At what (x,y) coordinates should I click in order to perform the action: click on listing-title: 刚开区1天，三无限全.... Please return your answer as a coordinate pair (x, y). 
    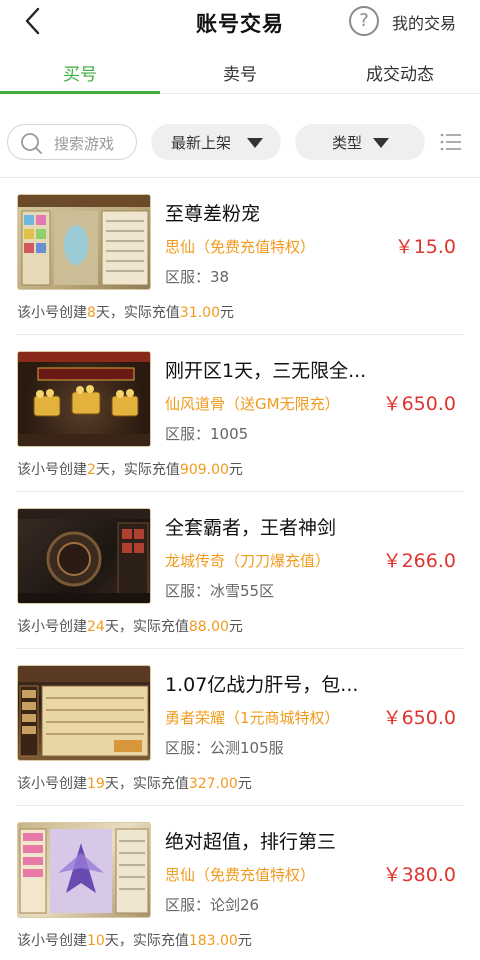
    Looking at the image, I should click on (266, 371).